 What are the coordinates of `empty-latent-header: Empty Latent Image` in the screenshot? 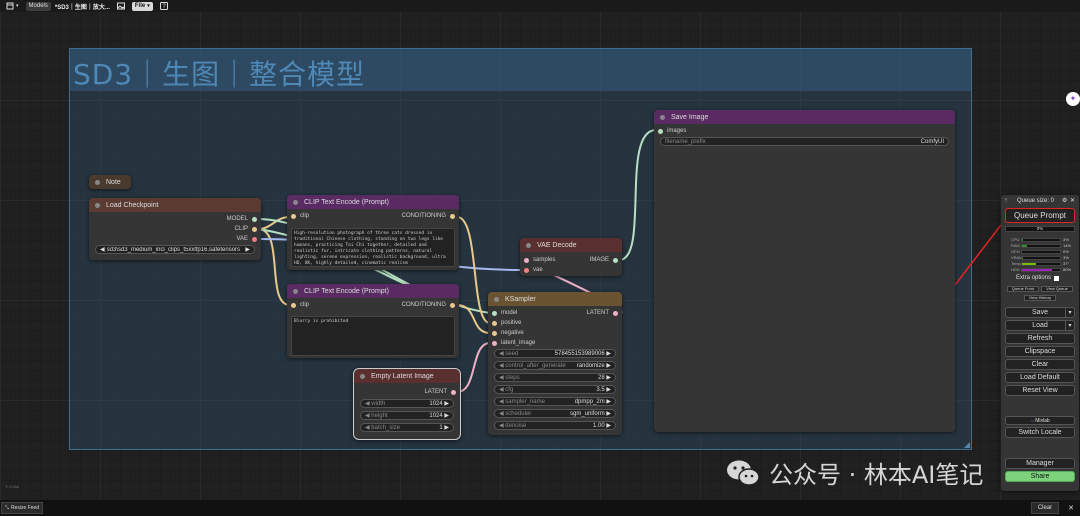 It's located at (407, 376).